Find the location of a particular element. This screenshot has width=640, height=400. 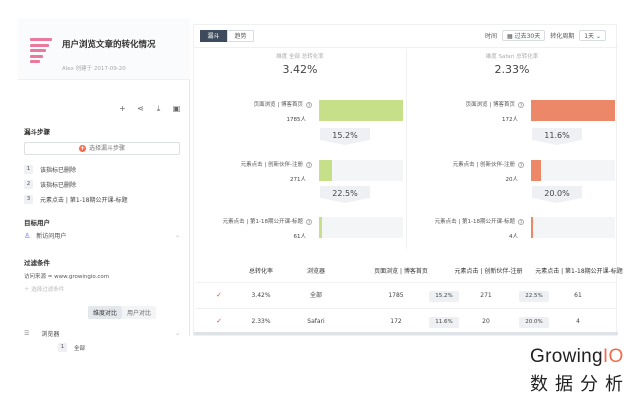

tab-funnel: 漏斗 is located at coordinates (213, 36).